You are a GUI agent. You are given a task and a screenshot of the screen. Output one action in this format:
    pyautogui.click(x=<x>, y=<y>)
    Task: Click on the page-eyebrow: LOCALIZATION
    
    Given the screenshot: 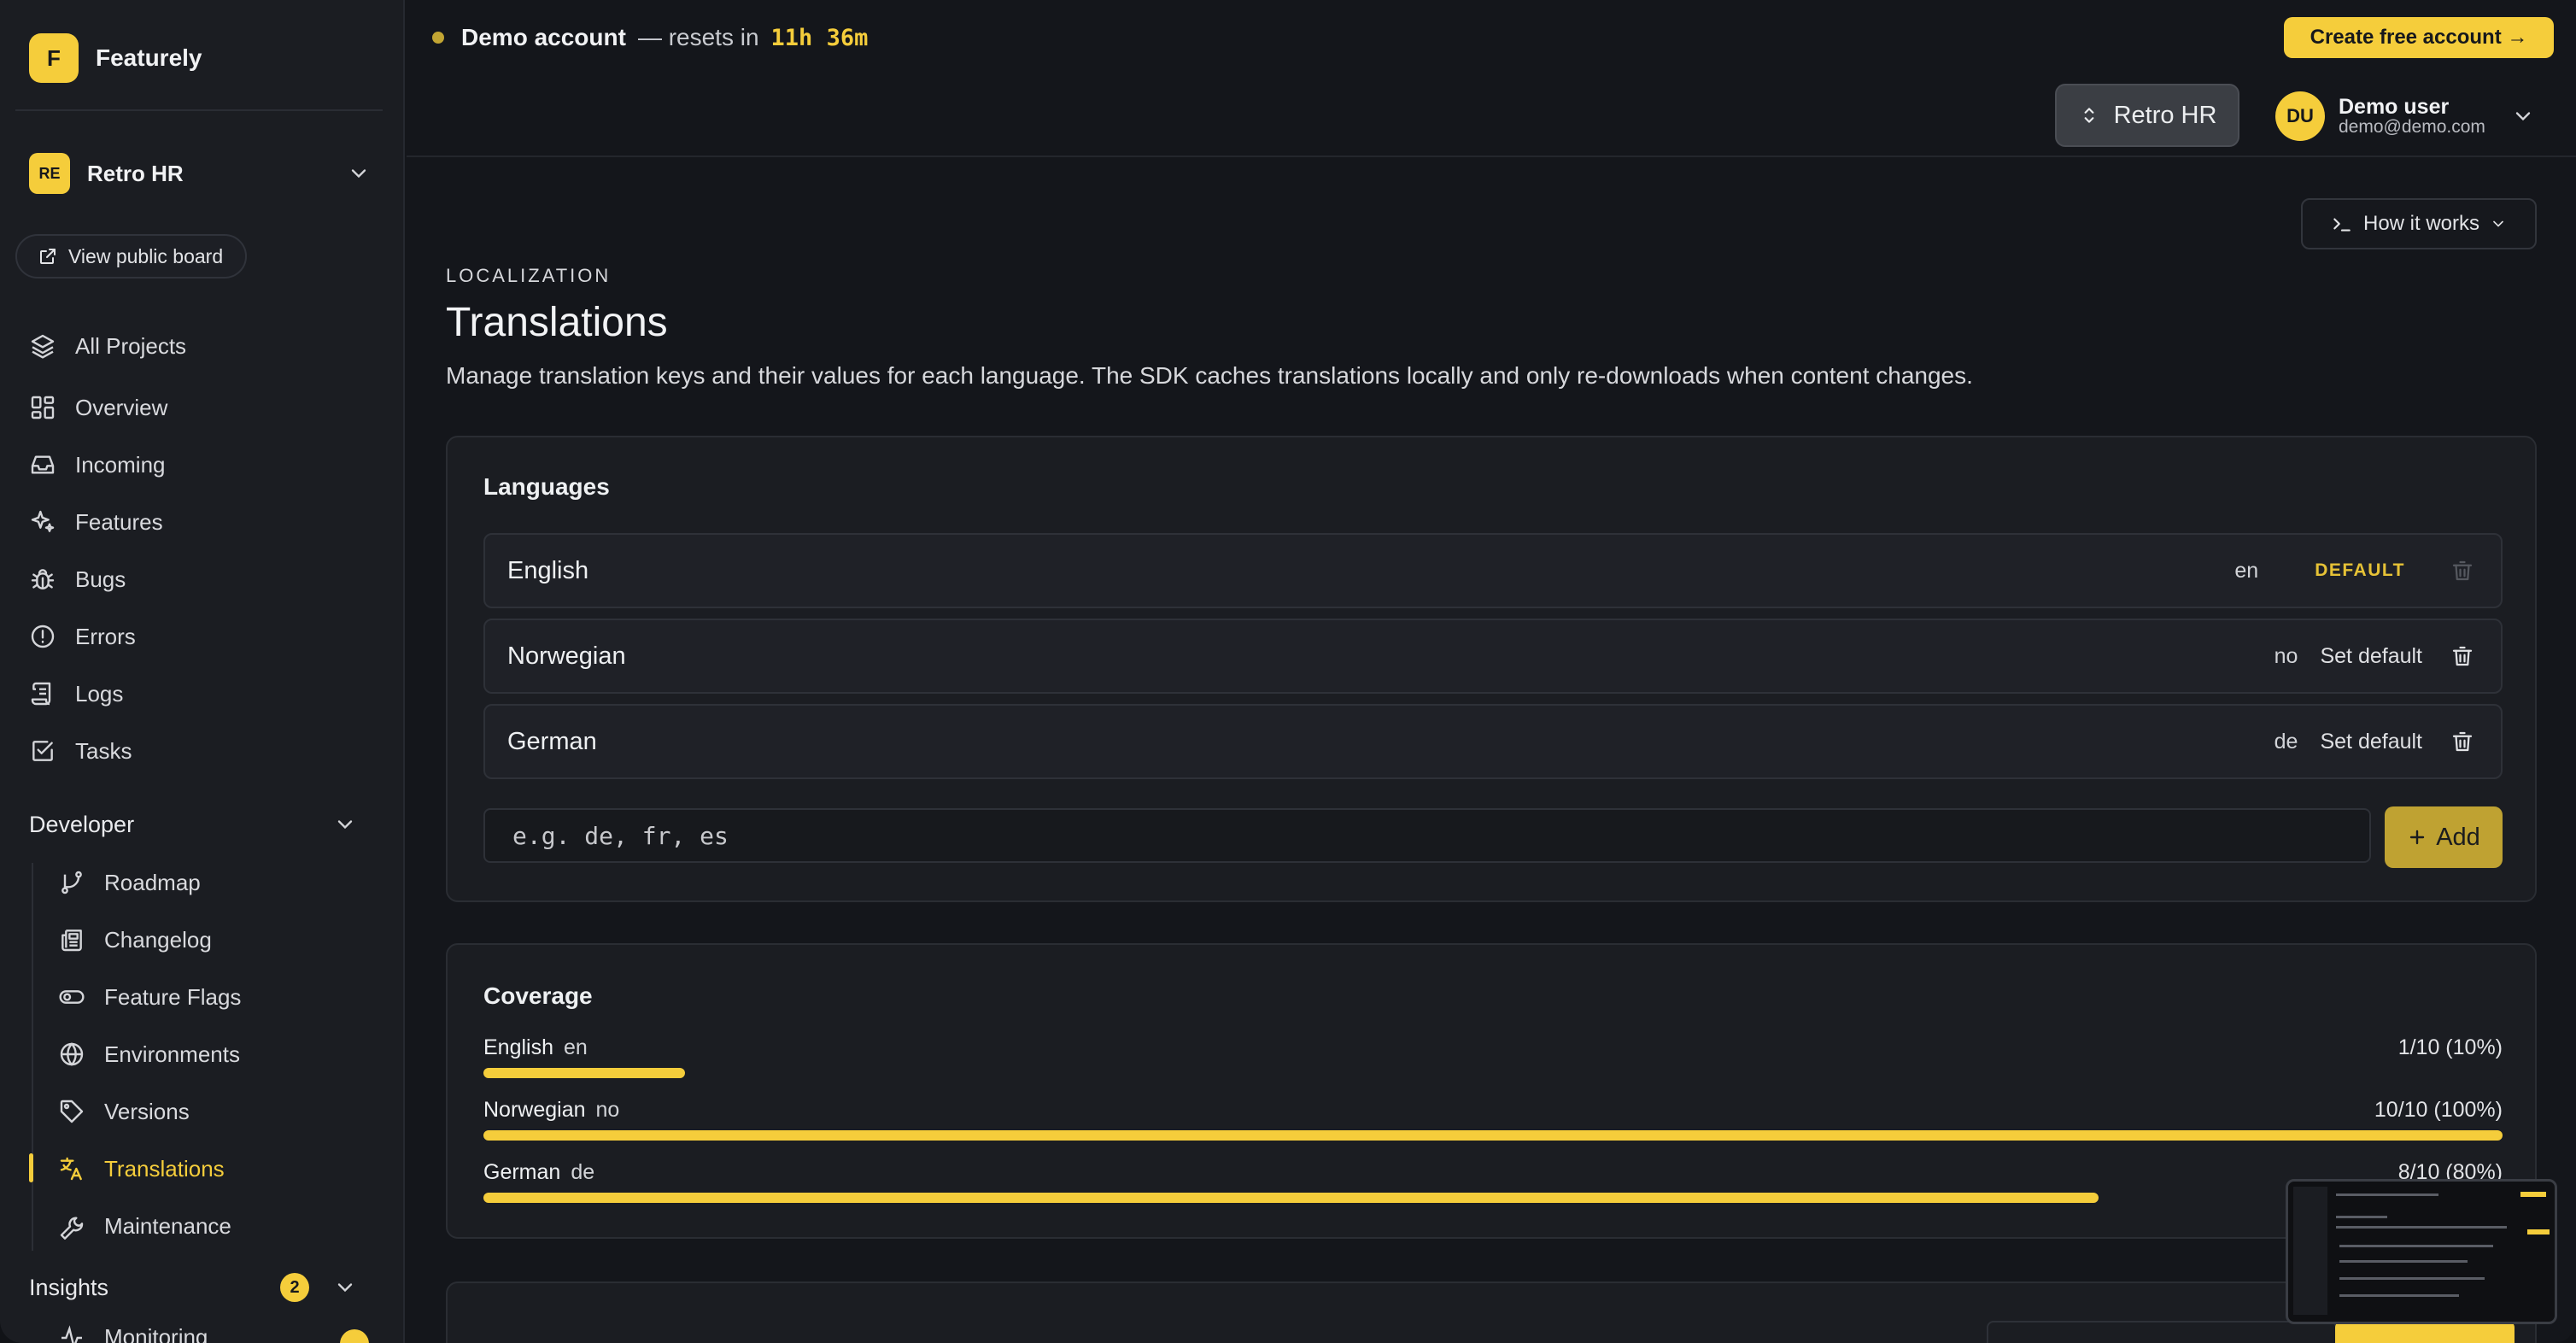 What is the action you would take?
    pyautogui.click(x=529, y=275)
    